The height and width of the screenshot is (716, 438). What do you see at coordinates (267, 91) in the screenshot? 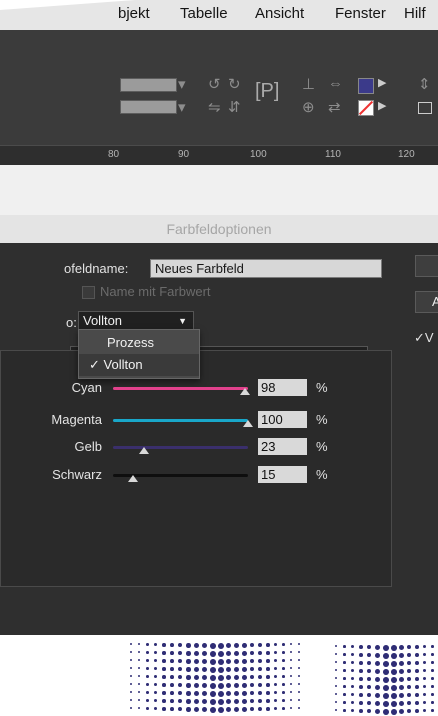
I see `text-frame-icon: [P]` at bounding box center [267, 91].